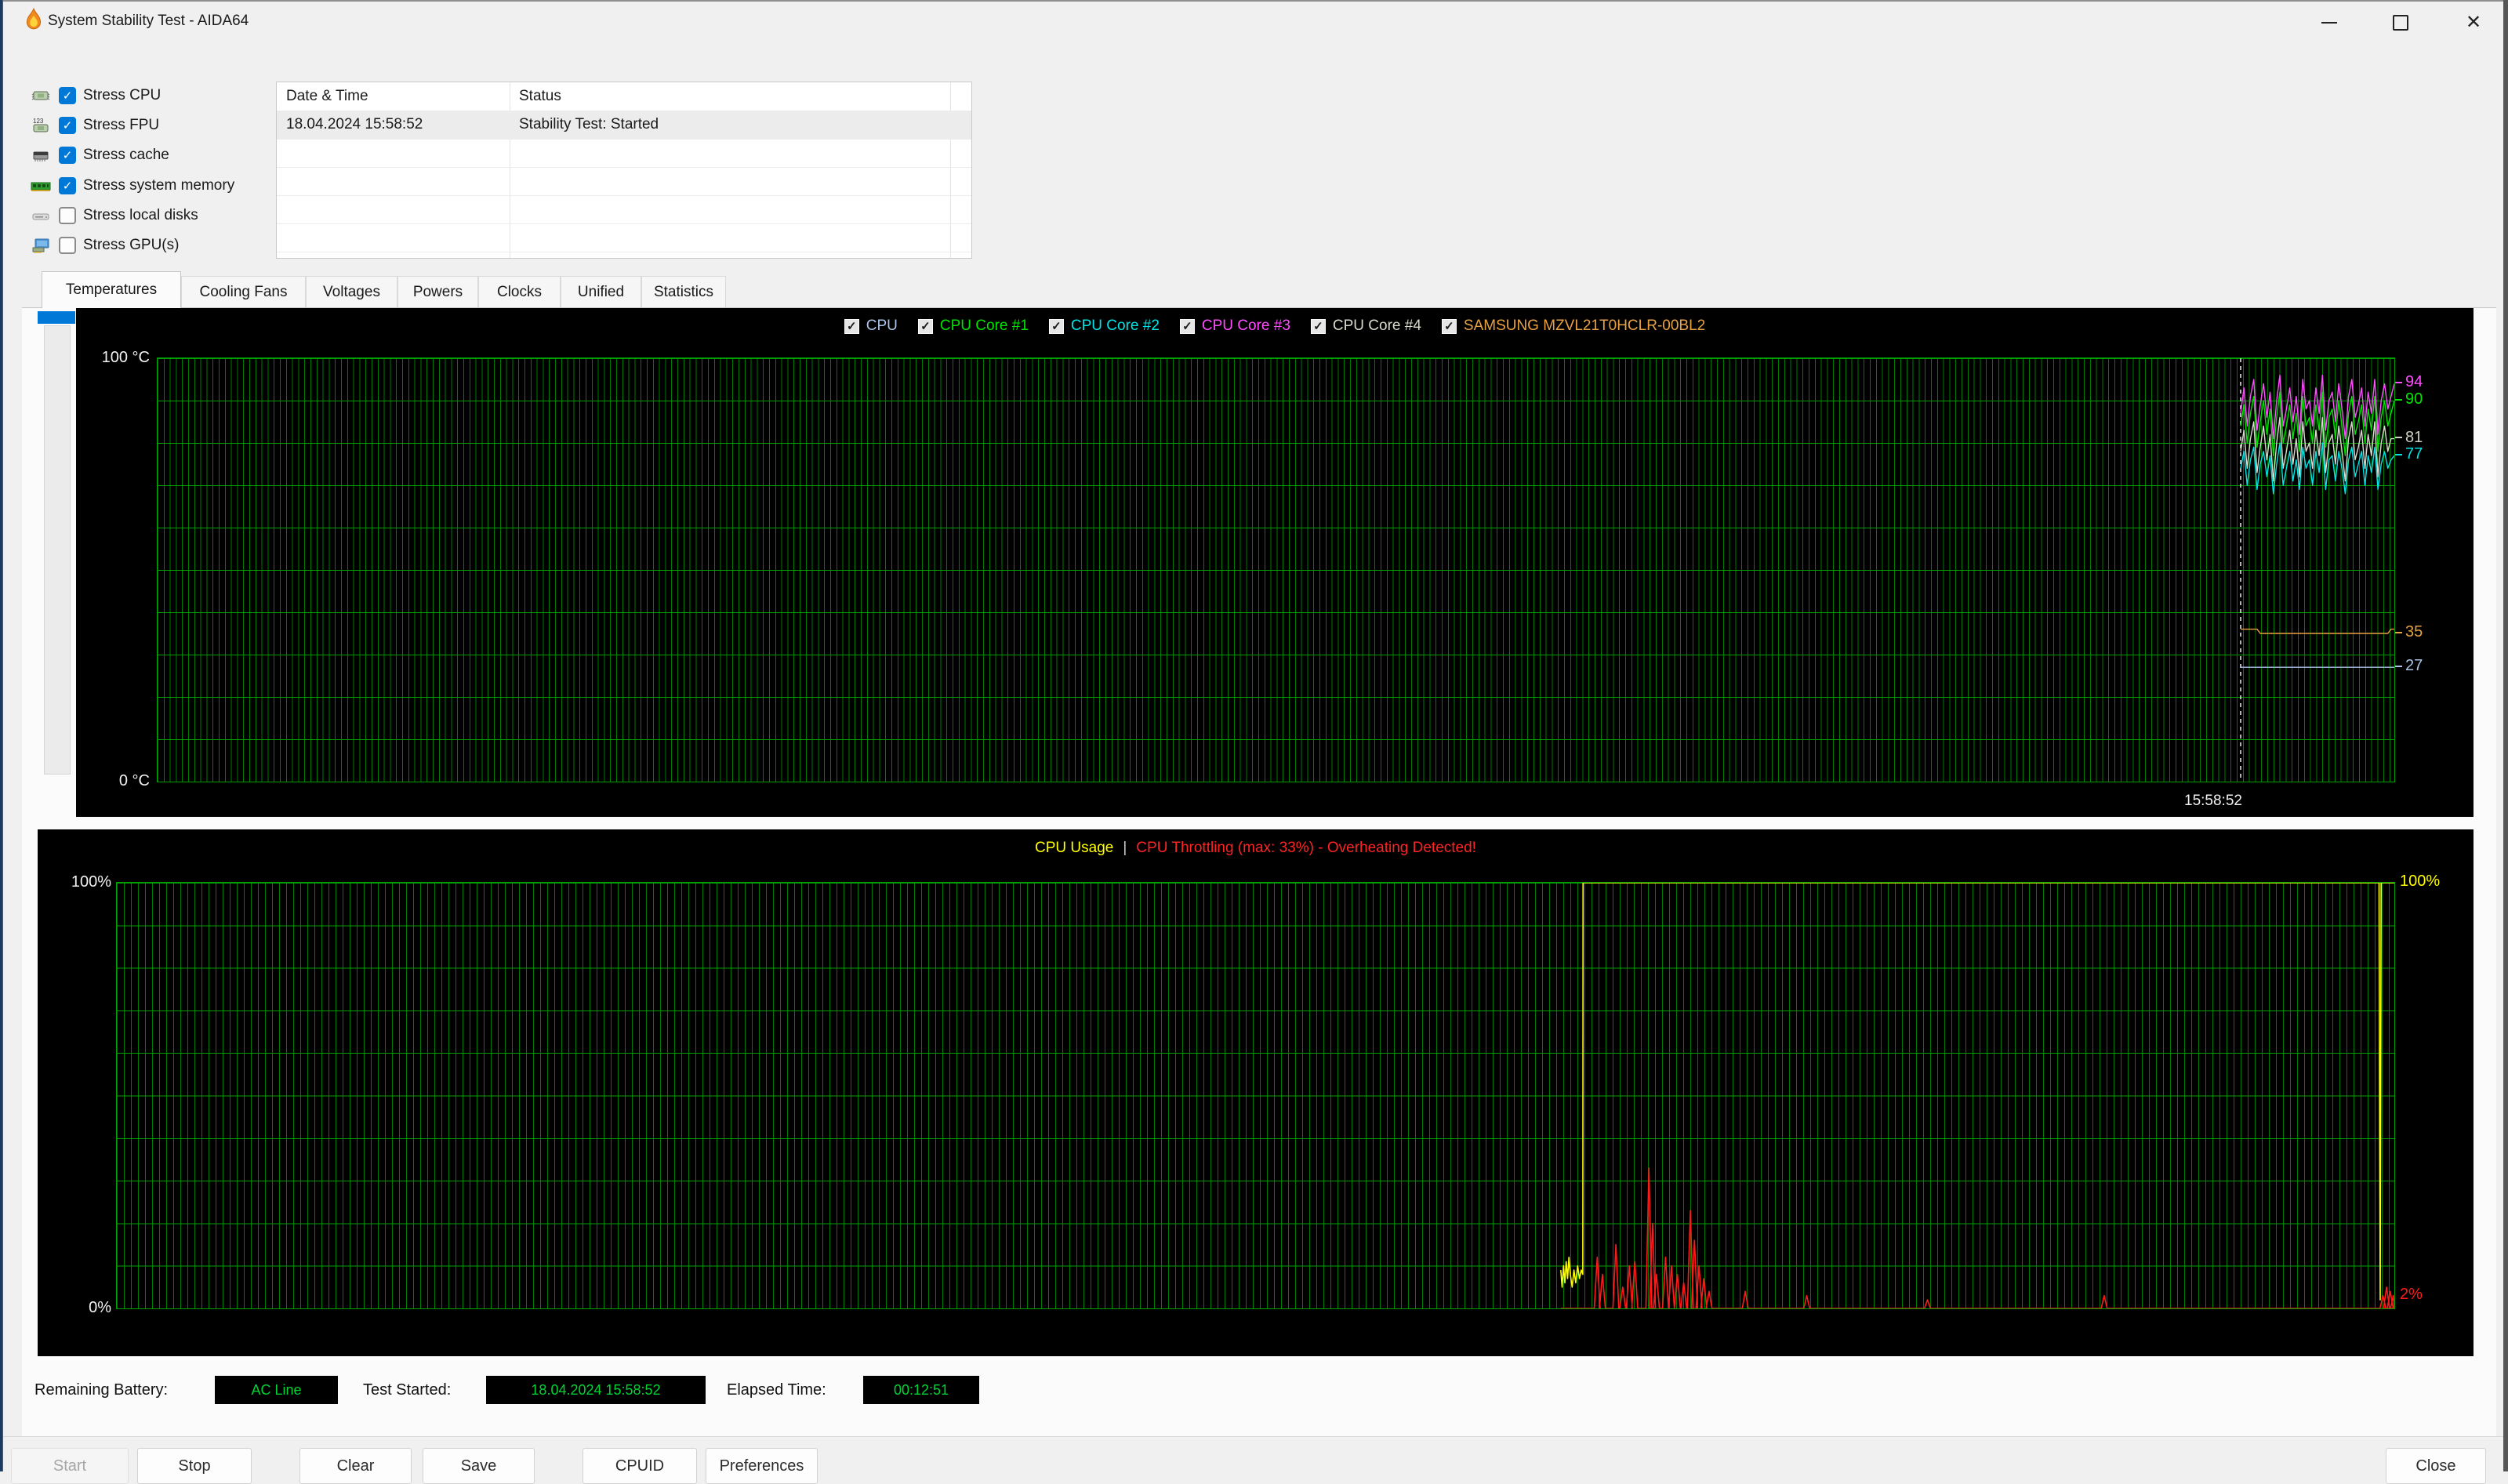 This screenshot has height=1484, width=2508. What do you see at coordinates (100, 1307) in the screenshot?
I see `usage-axis-min-label: 0%` at bounding box center [100, 1307].